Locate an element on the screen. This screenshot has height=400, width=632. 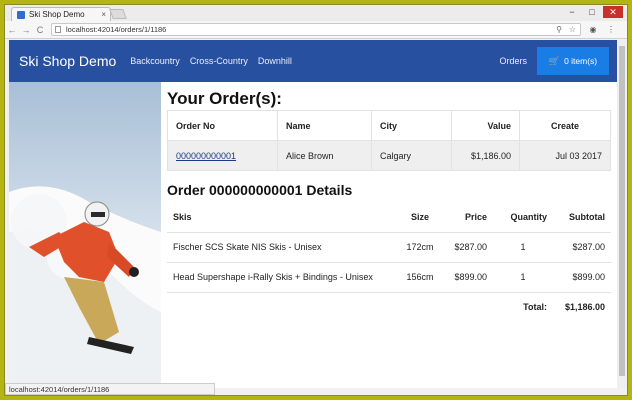
cart-label: 0 item(s) is located at coordinates (581, 61).